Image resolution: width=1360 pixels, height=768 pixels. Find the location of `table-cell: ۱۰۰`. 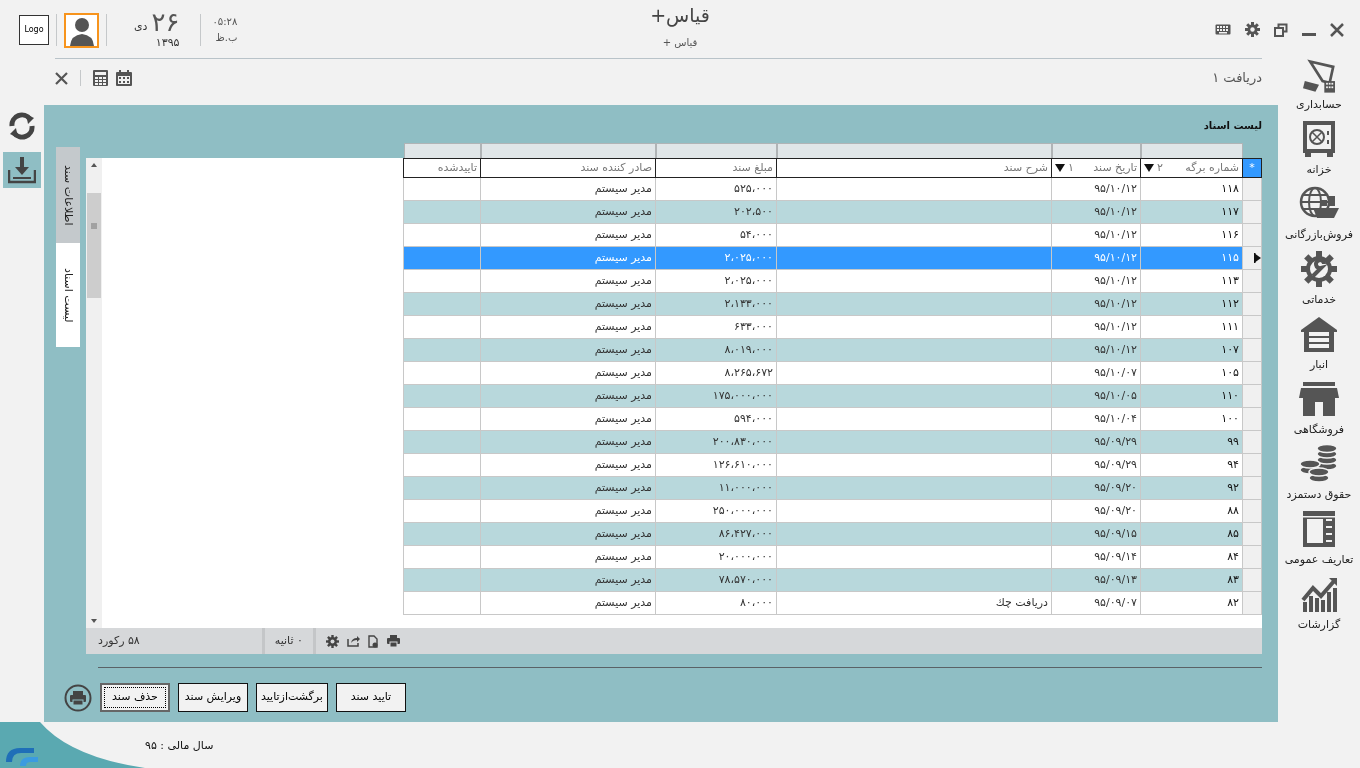

table-cell: ۱۰۰ is located at coordinates (1230, 418).